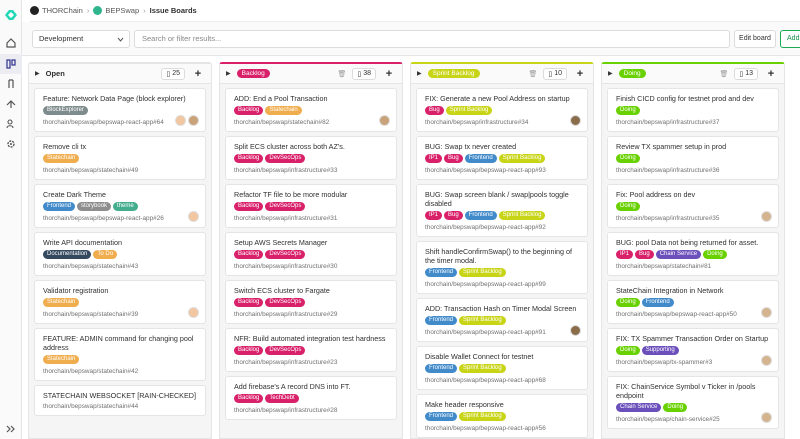 Image resolution: width=800 pixels, height=439 pixels. I want to click on issue-title: Add firebase's A record DNS into FT., so click(312, 386).